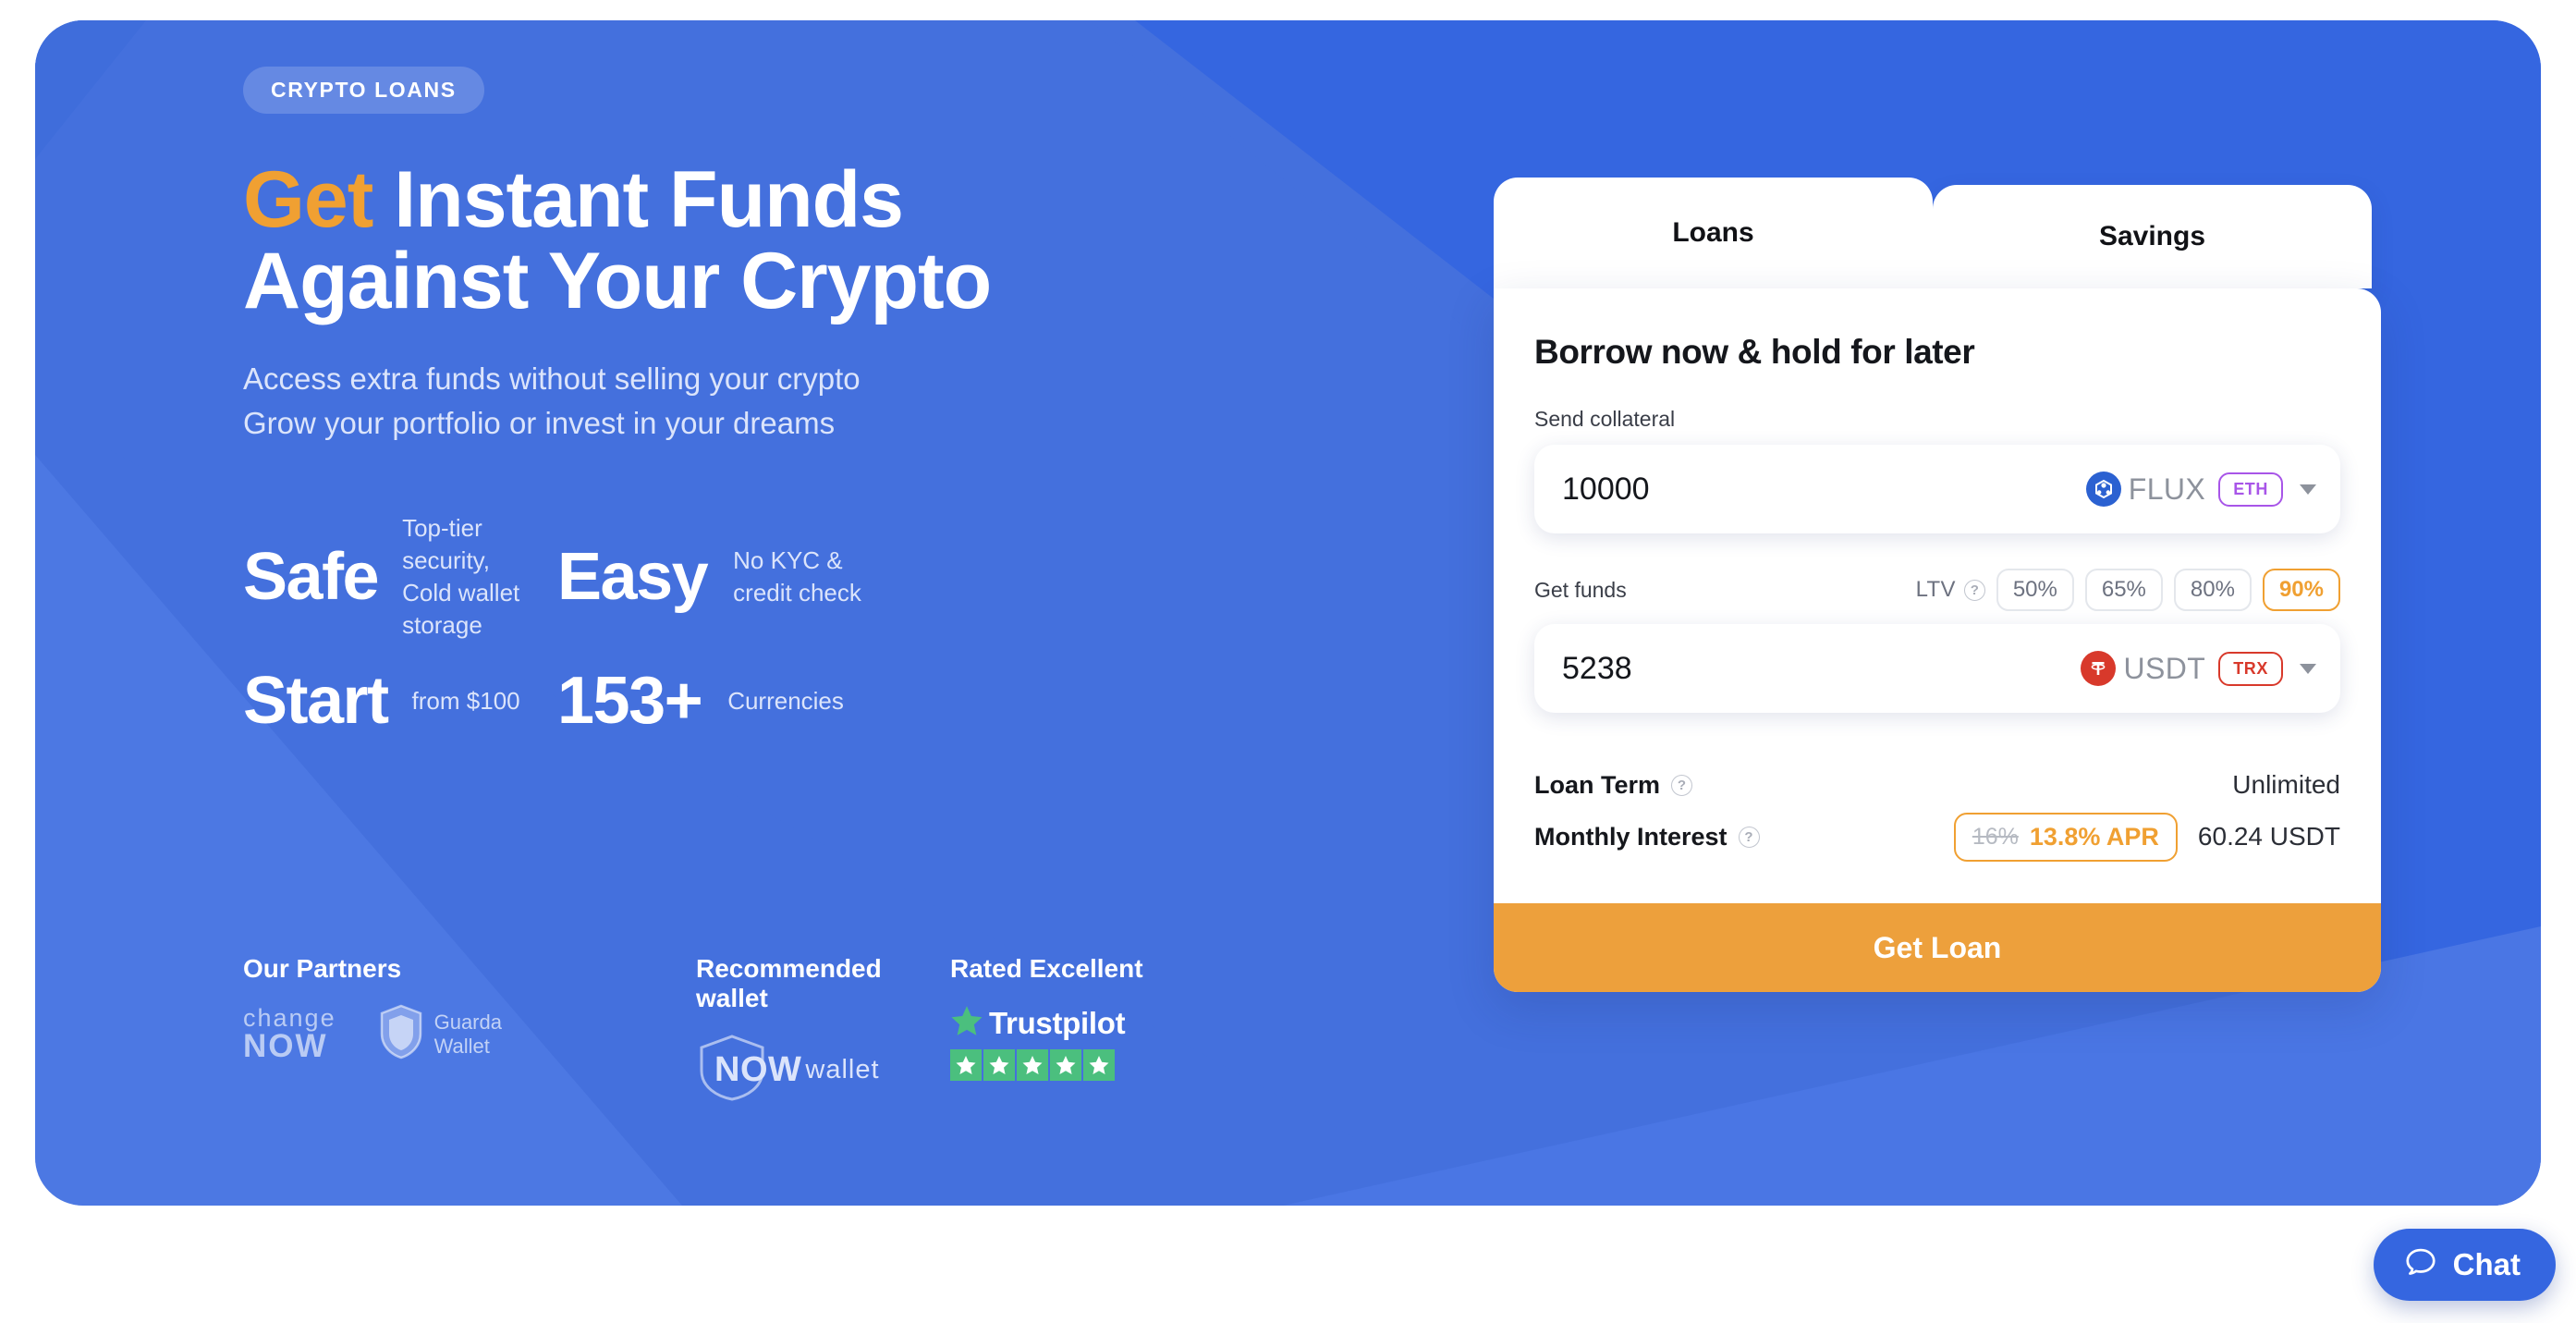 The height and width of the screenshot is (1323, 2576). What do you see at coordinates (311, 577) in the screenshot?
I see `stat-value: Safe` at bounding box center [311, 577].